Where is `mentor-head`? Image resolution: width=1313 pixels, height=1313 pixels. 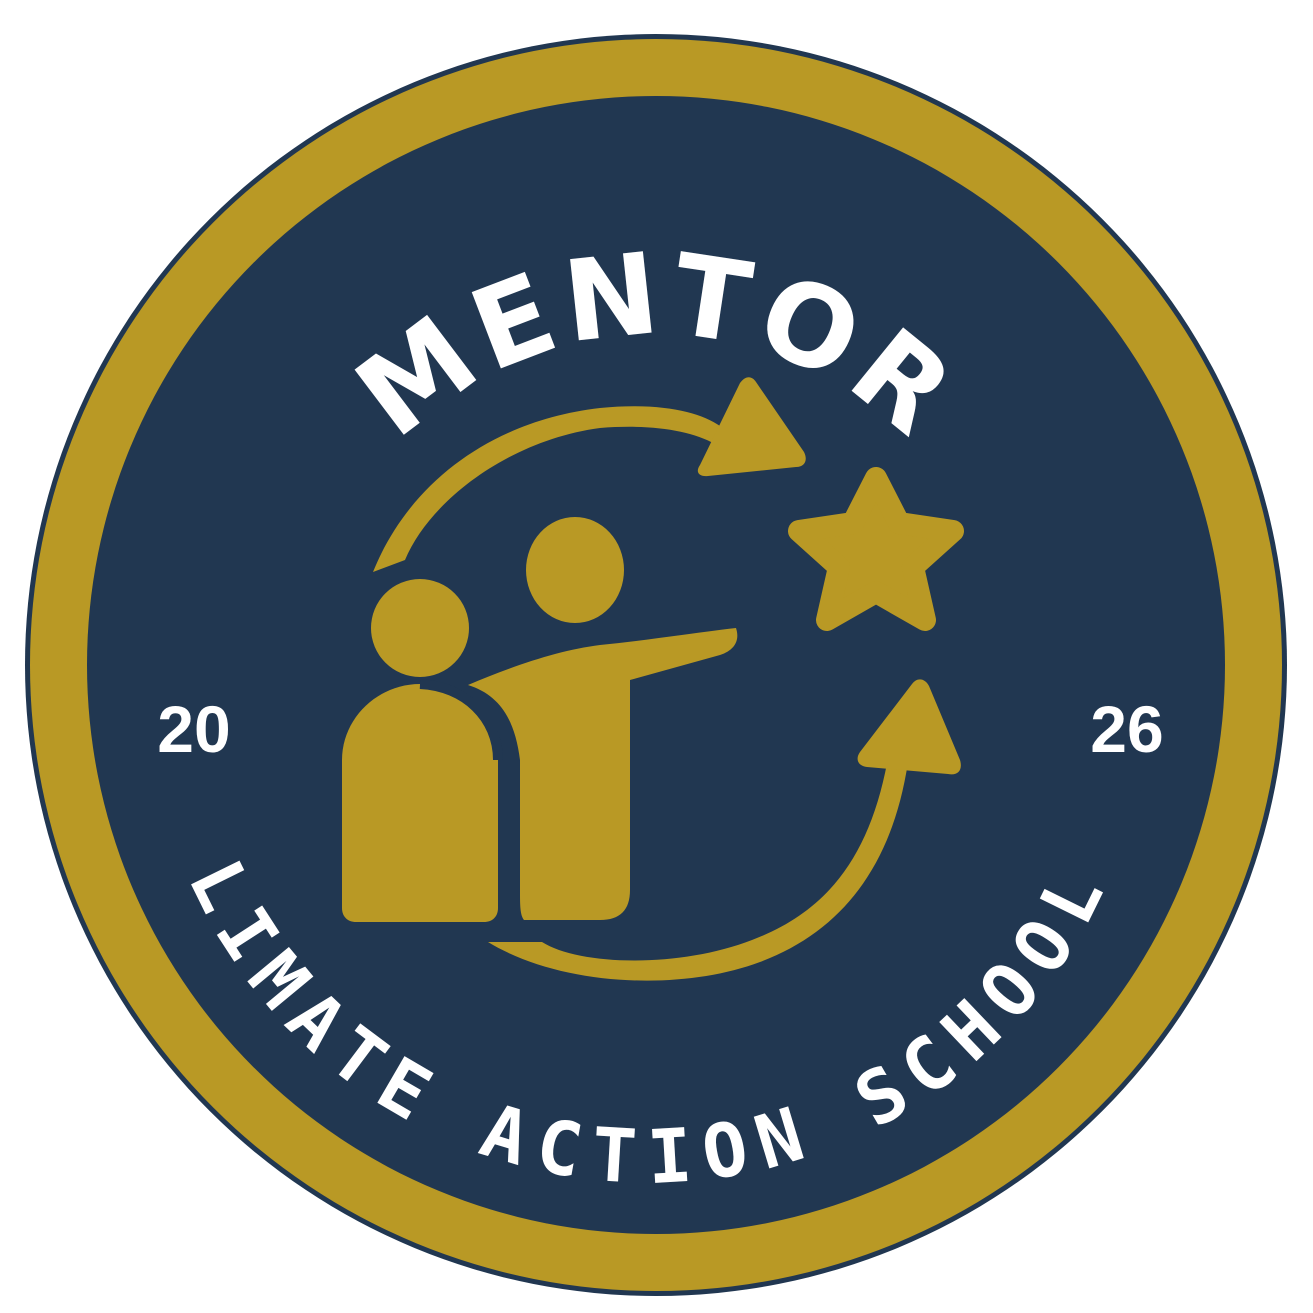 mentor-head is located at coordinates (575, 570).